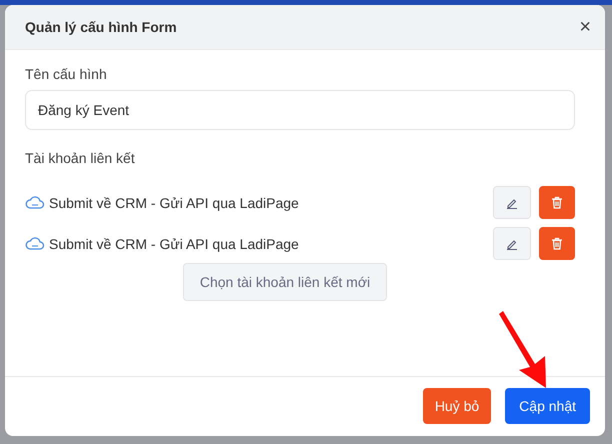  I want to click on section-label: Tài khoản liên kết, so click(80, 158).